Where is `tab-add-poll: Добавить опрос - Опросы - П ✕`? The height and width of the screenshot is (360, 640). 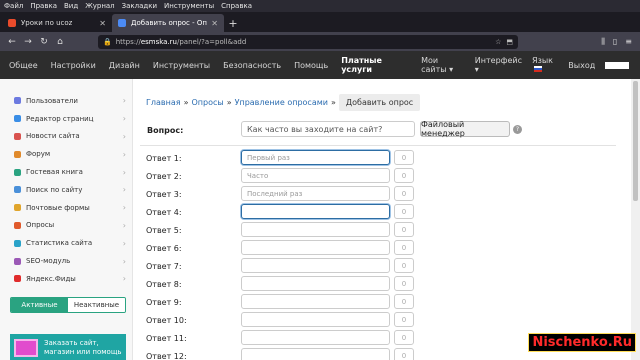
tab-add-poll: Добавить опрос - Опросы - П ✕ is located at coordinates (168, 23).